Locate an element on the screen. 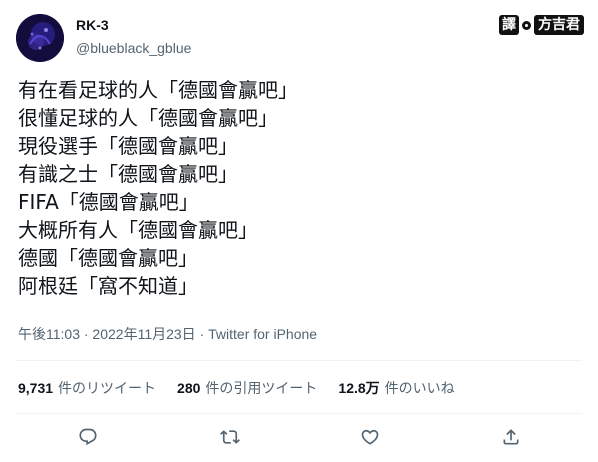 This screenshot has width=598, height=462. tweet-stats: 9,731 件のリツイート 280 件の引用ツイート 12.8万 件のいいね is located at coordinates (247, 388).